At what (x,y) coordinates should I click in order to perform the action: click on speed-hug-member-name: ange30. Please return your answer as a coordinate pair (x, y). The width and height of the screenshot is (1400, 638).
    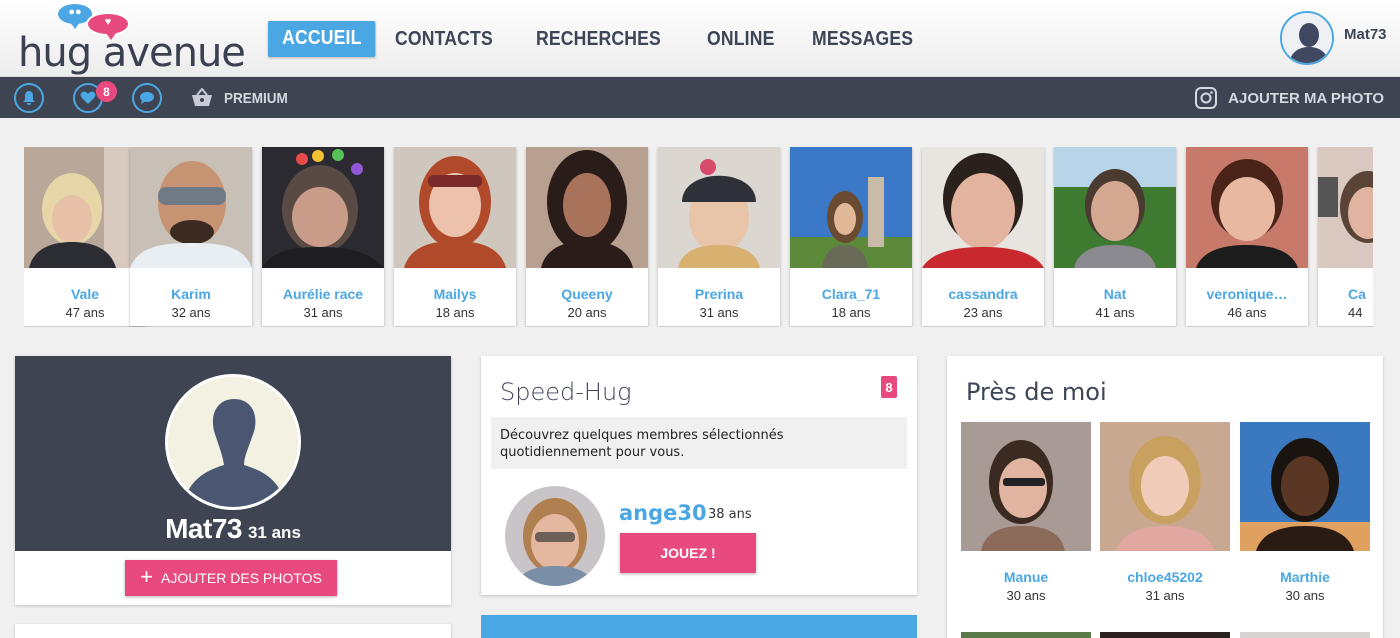
    Looking at the image, I should click on (663, 513).